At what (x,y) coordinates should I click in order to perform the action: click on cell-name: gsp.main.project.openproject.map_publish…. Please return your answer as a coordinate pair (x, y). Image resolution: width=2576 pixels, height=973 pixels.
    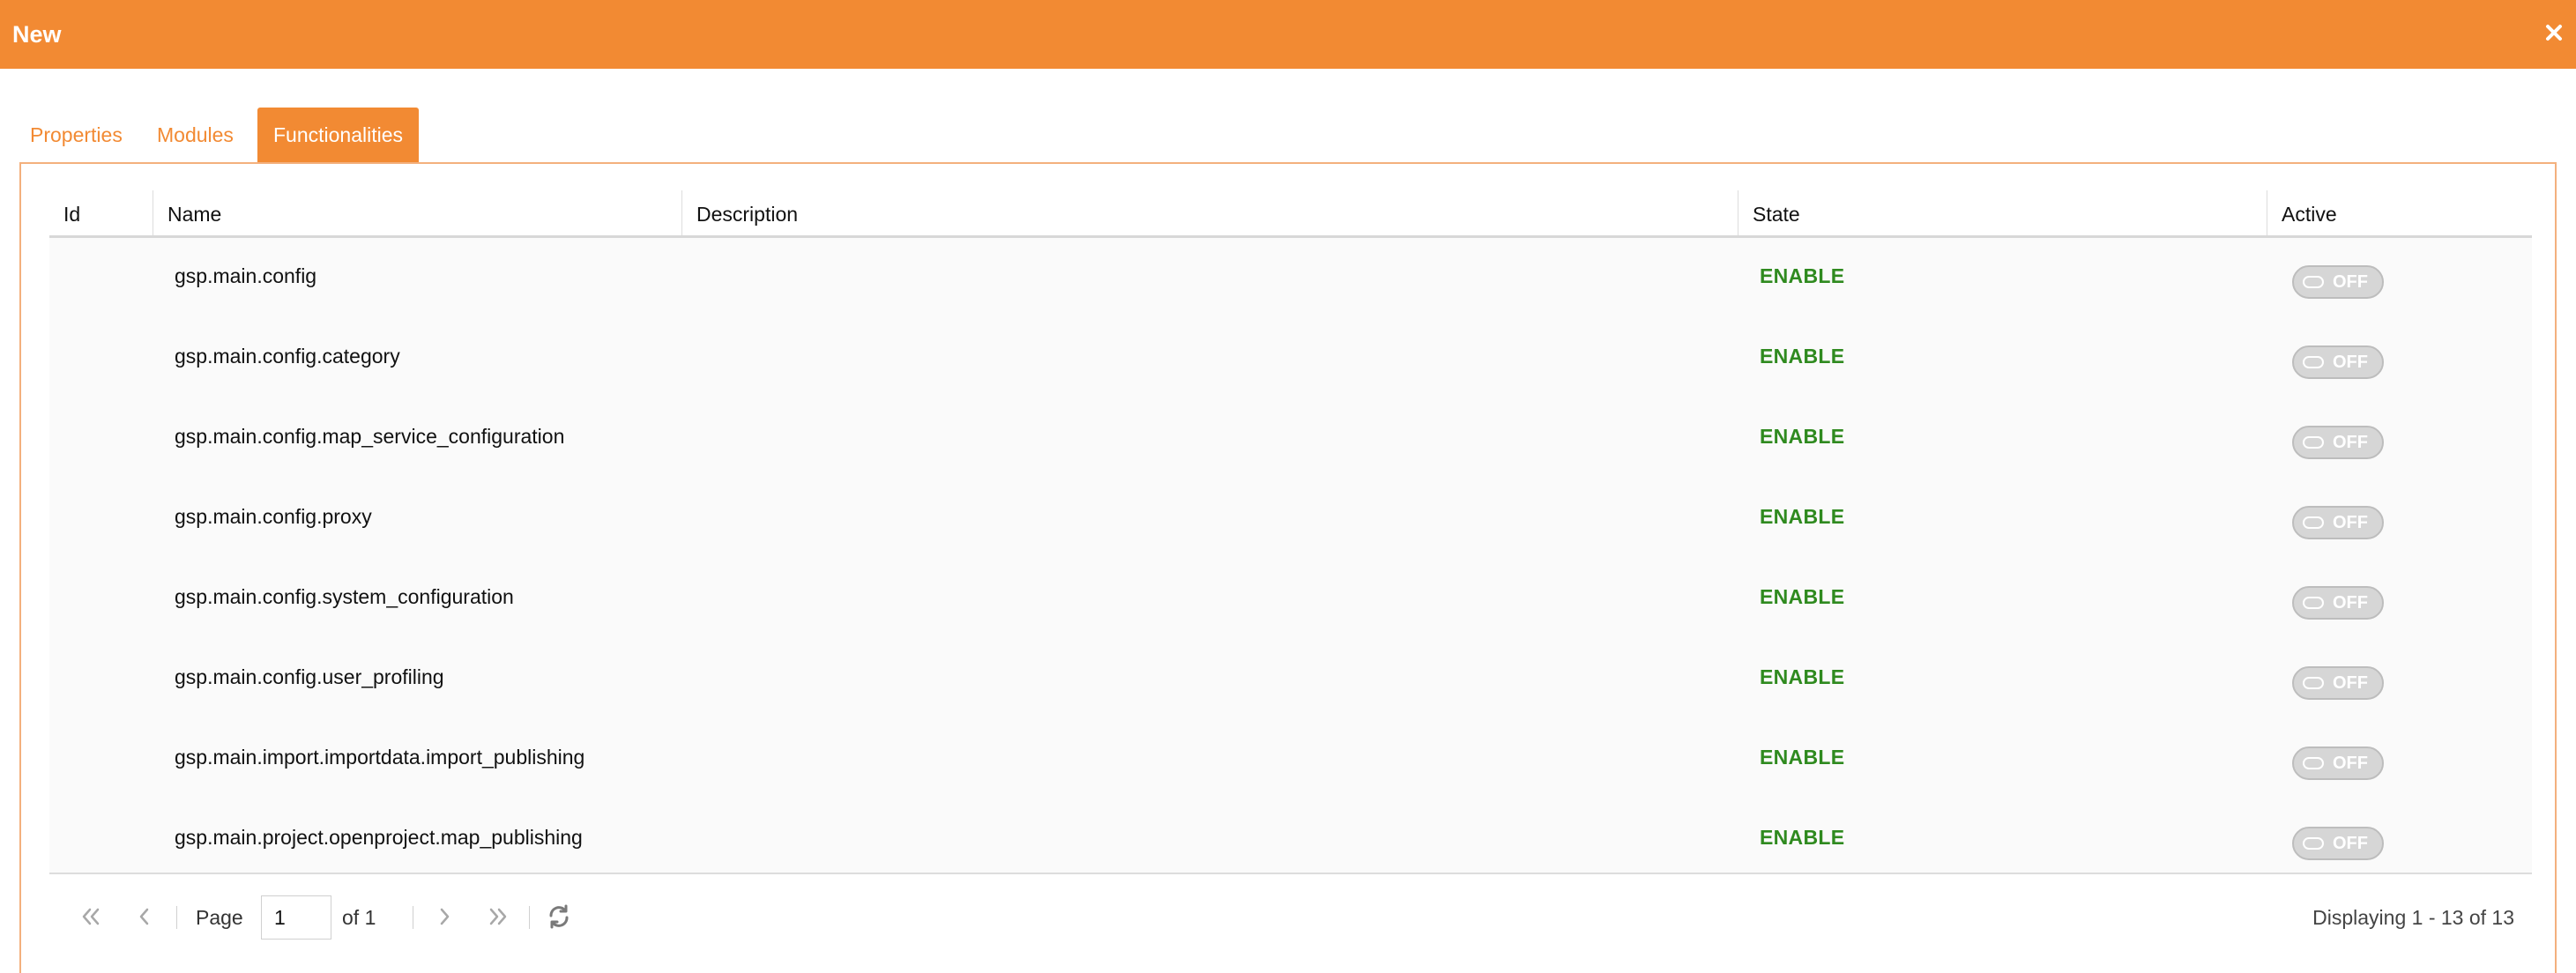
    Looking at the image, I should click on (379, 837).